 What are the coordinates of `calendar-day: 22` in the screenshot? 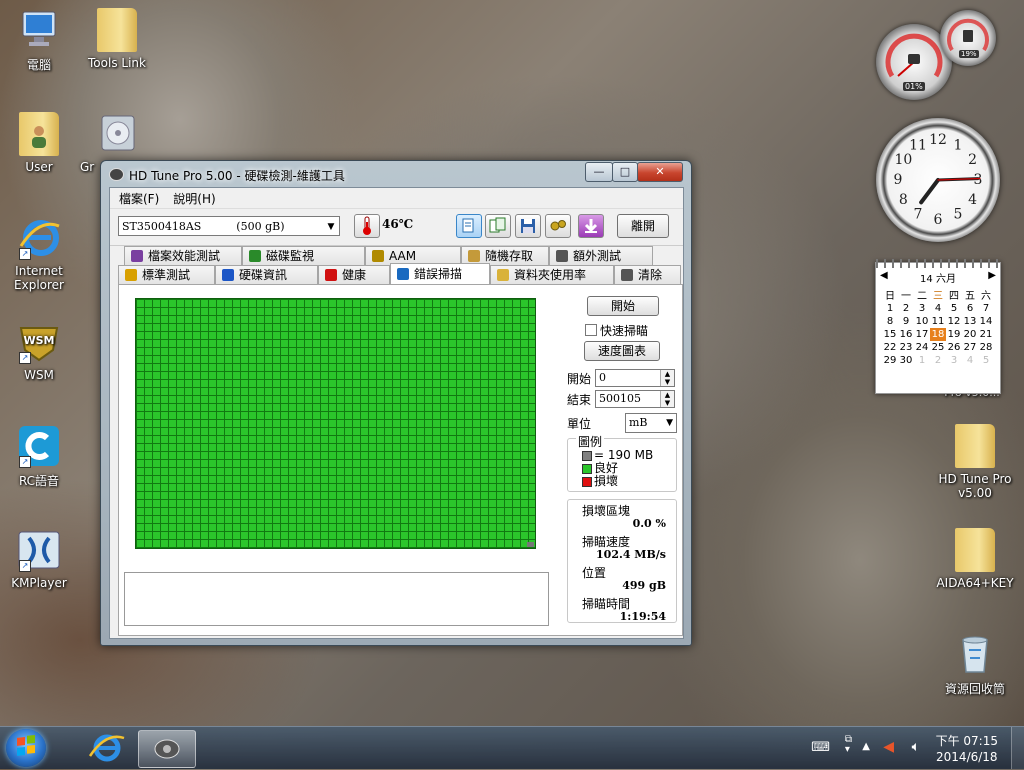 It's located at (890, 347).